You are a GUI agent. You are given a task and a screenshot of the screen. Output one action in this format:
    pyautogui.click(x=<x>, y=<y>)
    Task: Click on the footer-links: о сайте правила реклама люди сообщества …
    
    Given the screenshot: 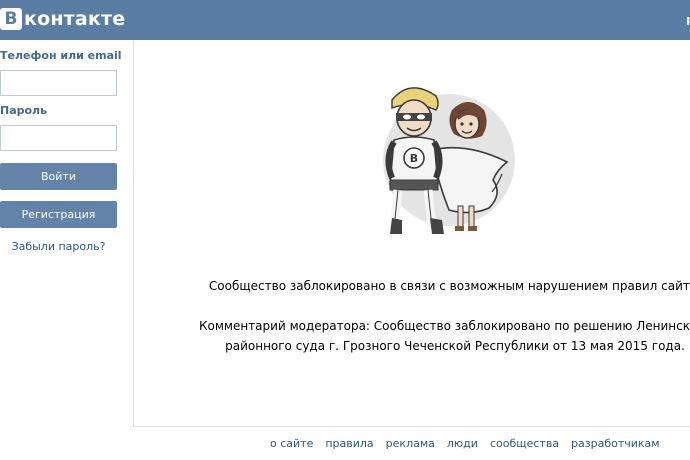 What is the action you would take?
    pyautogui.click(x=465, y=443)
    